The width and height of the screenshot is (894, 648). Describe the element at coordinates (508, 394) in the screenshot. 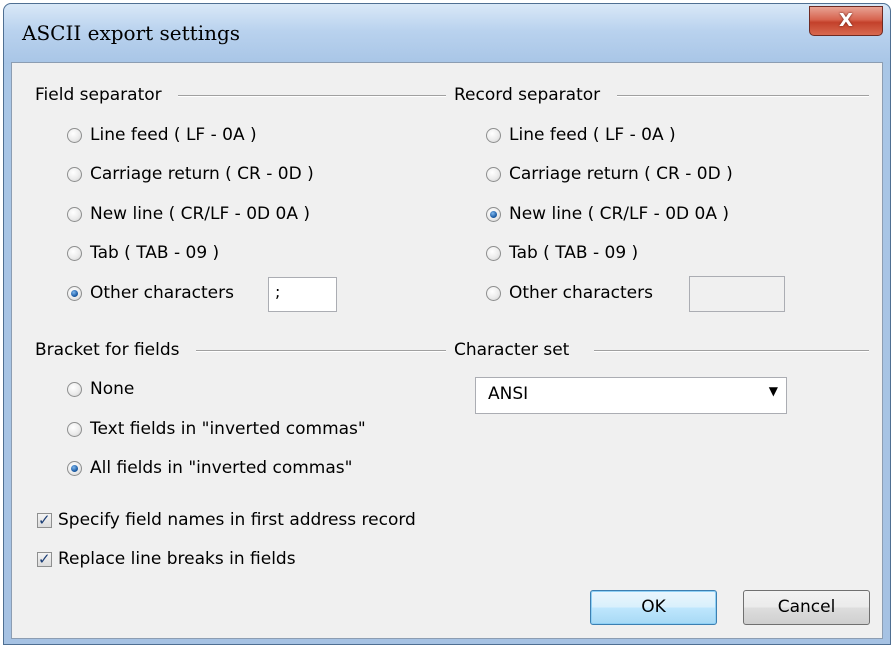

I see `charset-selected-value: ANSI` at that location.